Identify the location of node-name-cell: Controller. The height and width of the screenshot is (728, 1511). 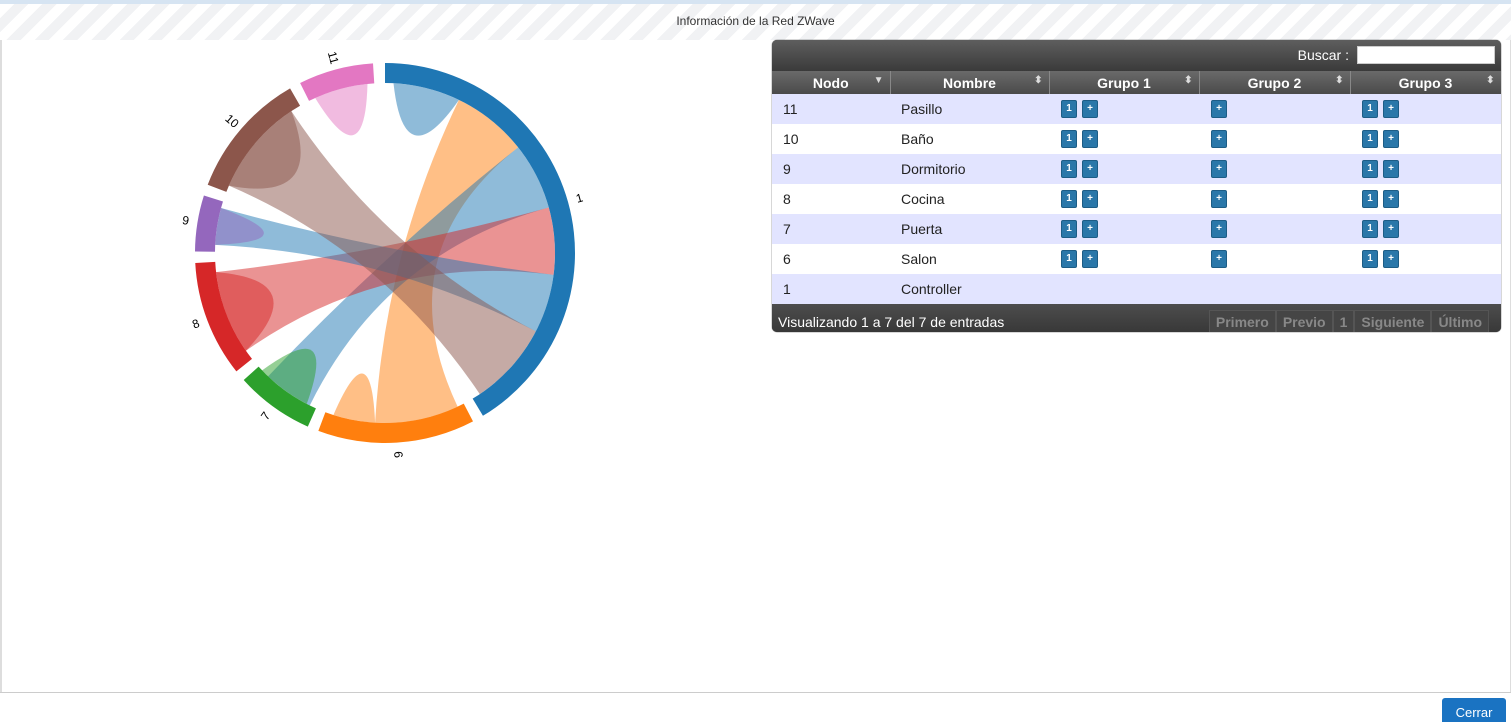
(969, 289).